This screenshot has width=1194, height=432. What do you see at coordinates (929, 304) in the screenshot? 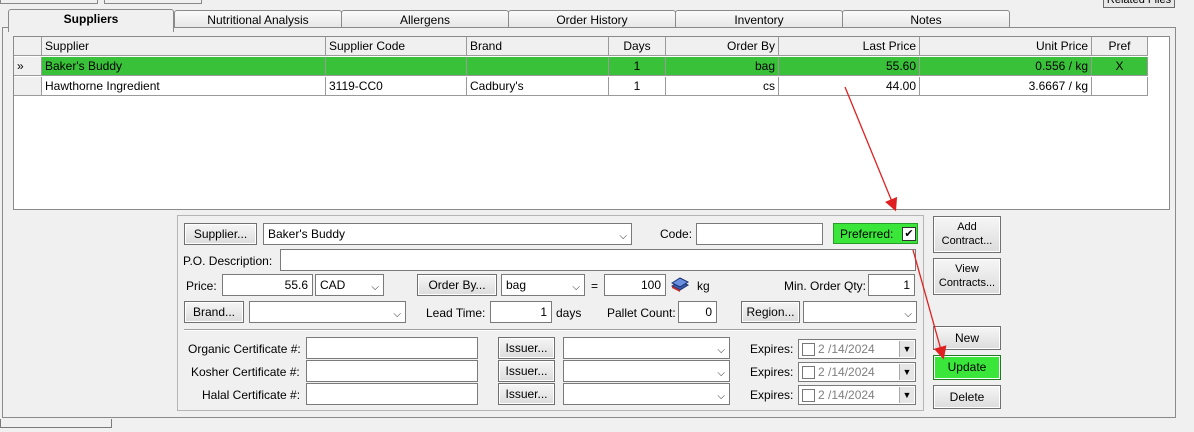
I see `arrow-to-new-update` at bounding box center [929, 304].